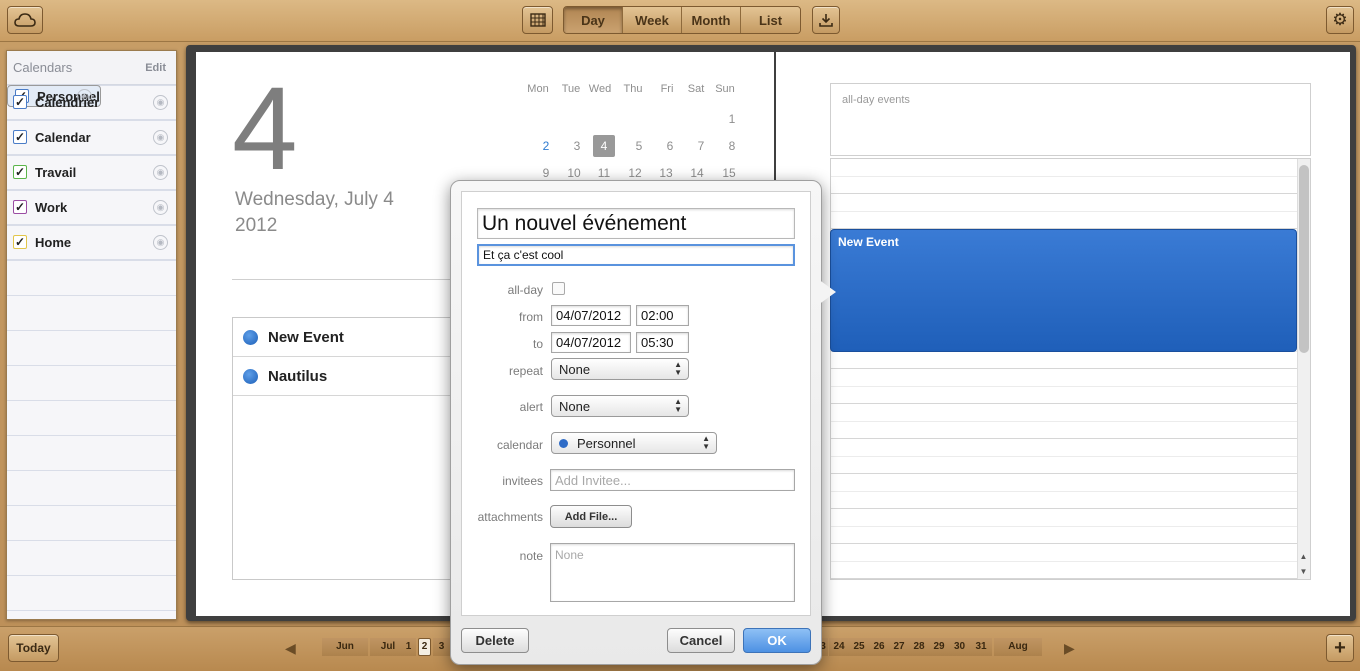 The image size is (1360, 671). Describe the element at coordinates (1063, 290) in the screenshot. I see `event-block: New Event` at that location.